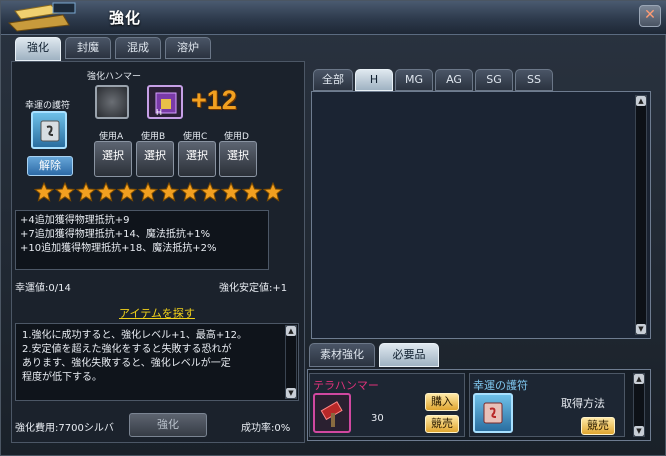 The image size is (666, 456). Describe the element at coordinates (113, 159) in the screenshot. I see `select-a-button: 選択` at that location.